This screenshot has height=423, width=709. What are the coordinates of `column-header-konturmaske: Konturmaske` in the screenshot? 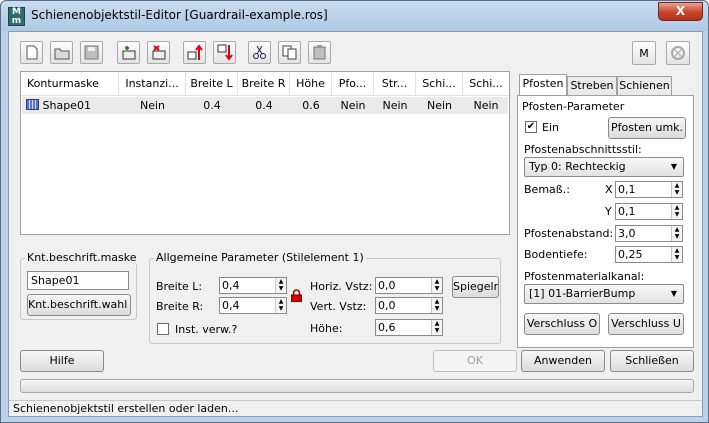 It's located at (70, 84).